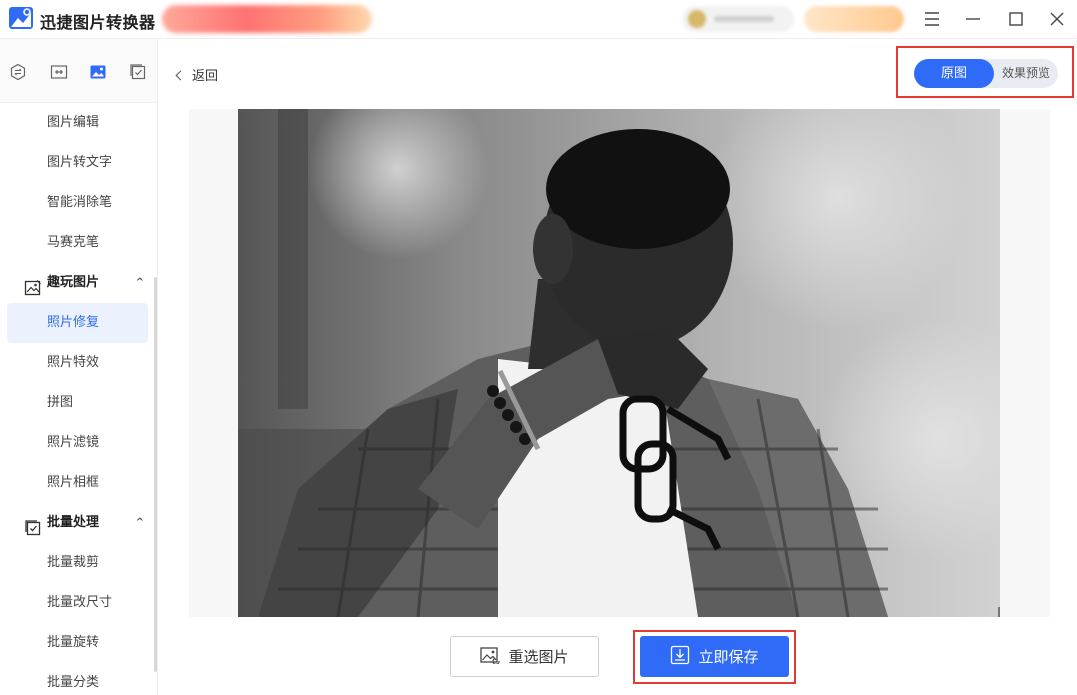 The height and width of the screenshot is (695, 1077). What do you see at coordinates (77, 643) in the screenshot?
I see `sidebar-item-batch-rotate: 批量旋转` at bounding box center [77, 643].